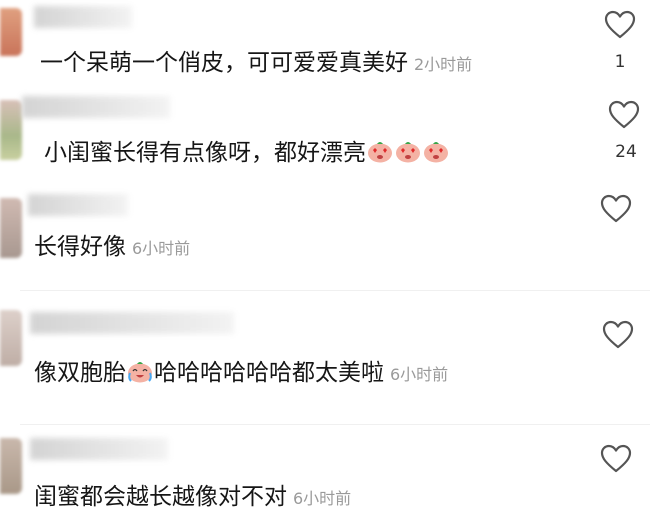 The width and height of the screenshot is (650, 516). I want to click on comment-body: 闺蜜都会越长越像对不对, so click(160, 497).